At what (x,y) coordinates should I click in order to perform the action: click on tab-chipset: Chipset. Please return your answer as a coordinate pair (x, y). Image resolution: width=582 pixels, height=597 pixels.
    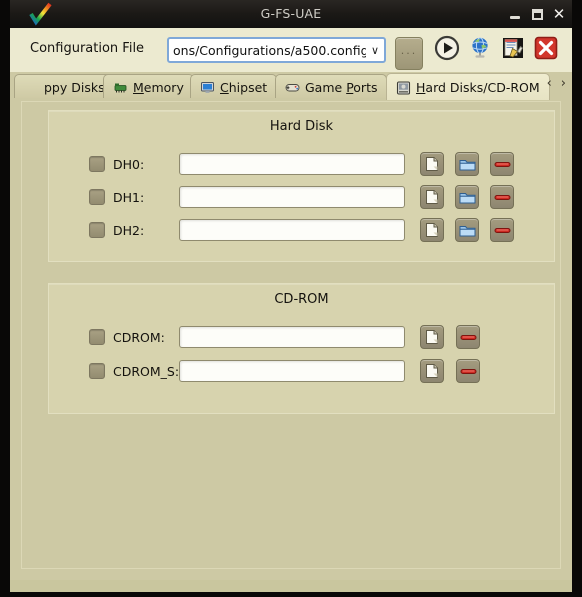
    Looking at the image, I should click on (234, 86).